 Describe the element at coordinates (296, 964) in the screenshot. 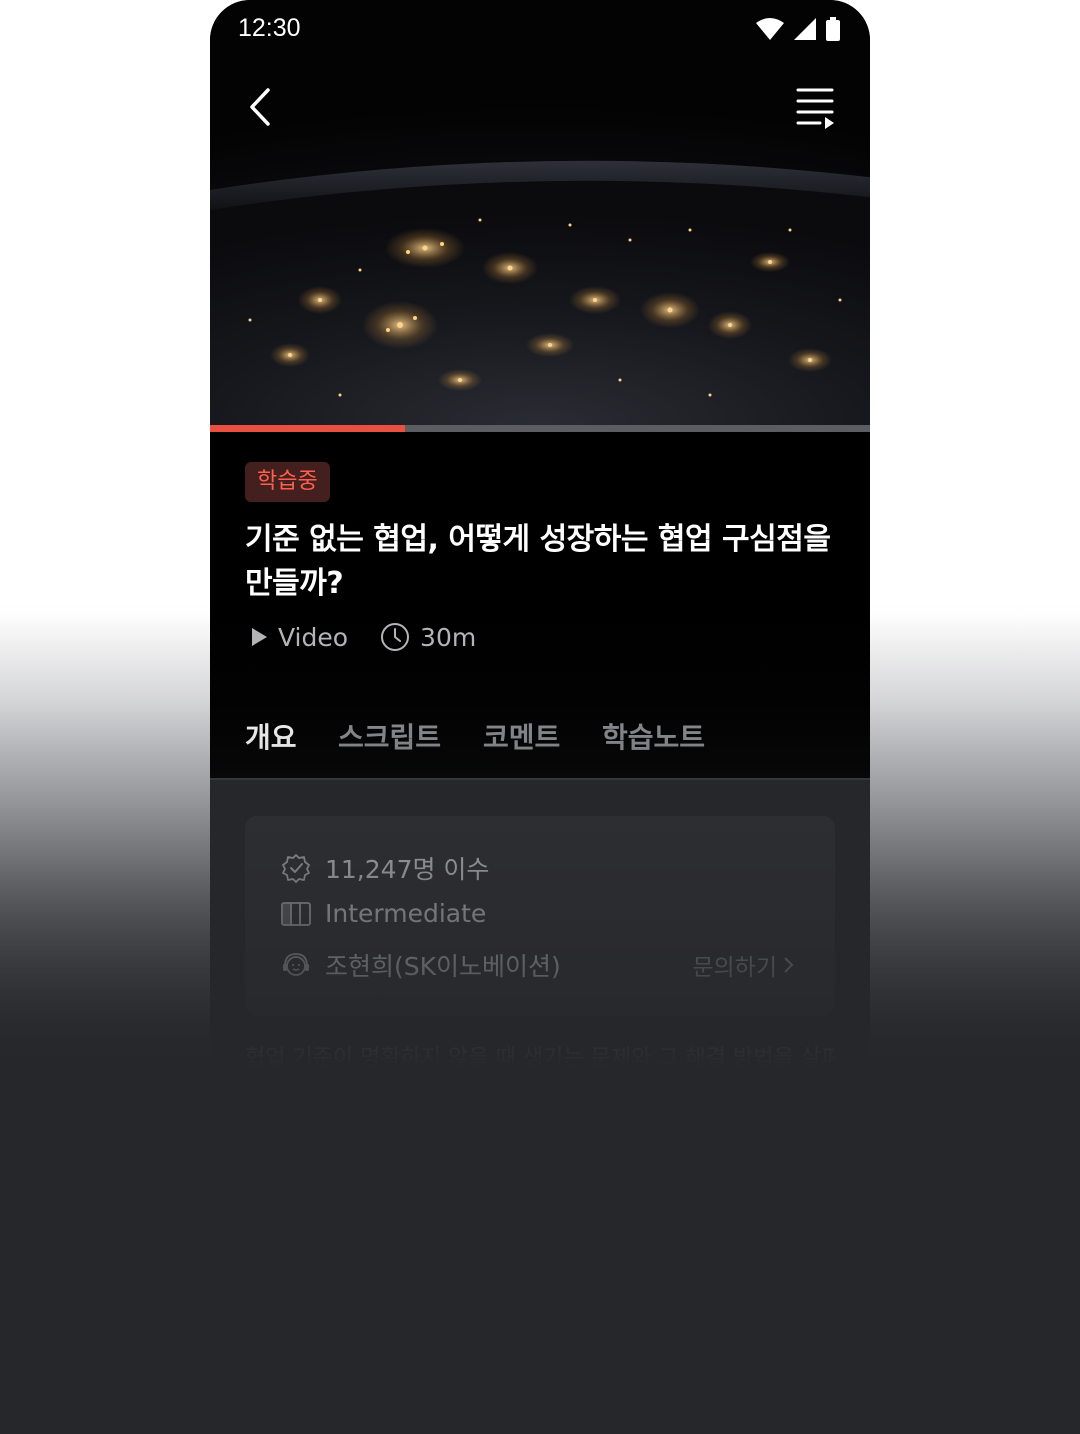

I see `instructor-headset-icon` at that location.